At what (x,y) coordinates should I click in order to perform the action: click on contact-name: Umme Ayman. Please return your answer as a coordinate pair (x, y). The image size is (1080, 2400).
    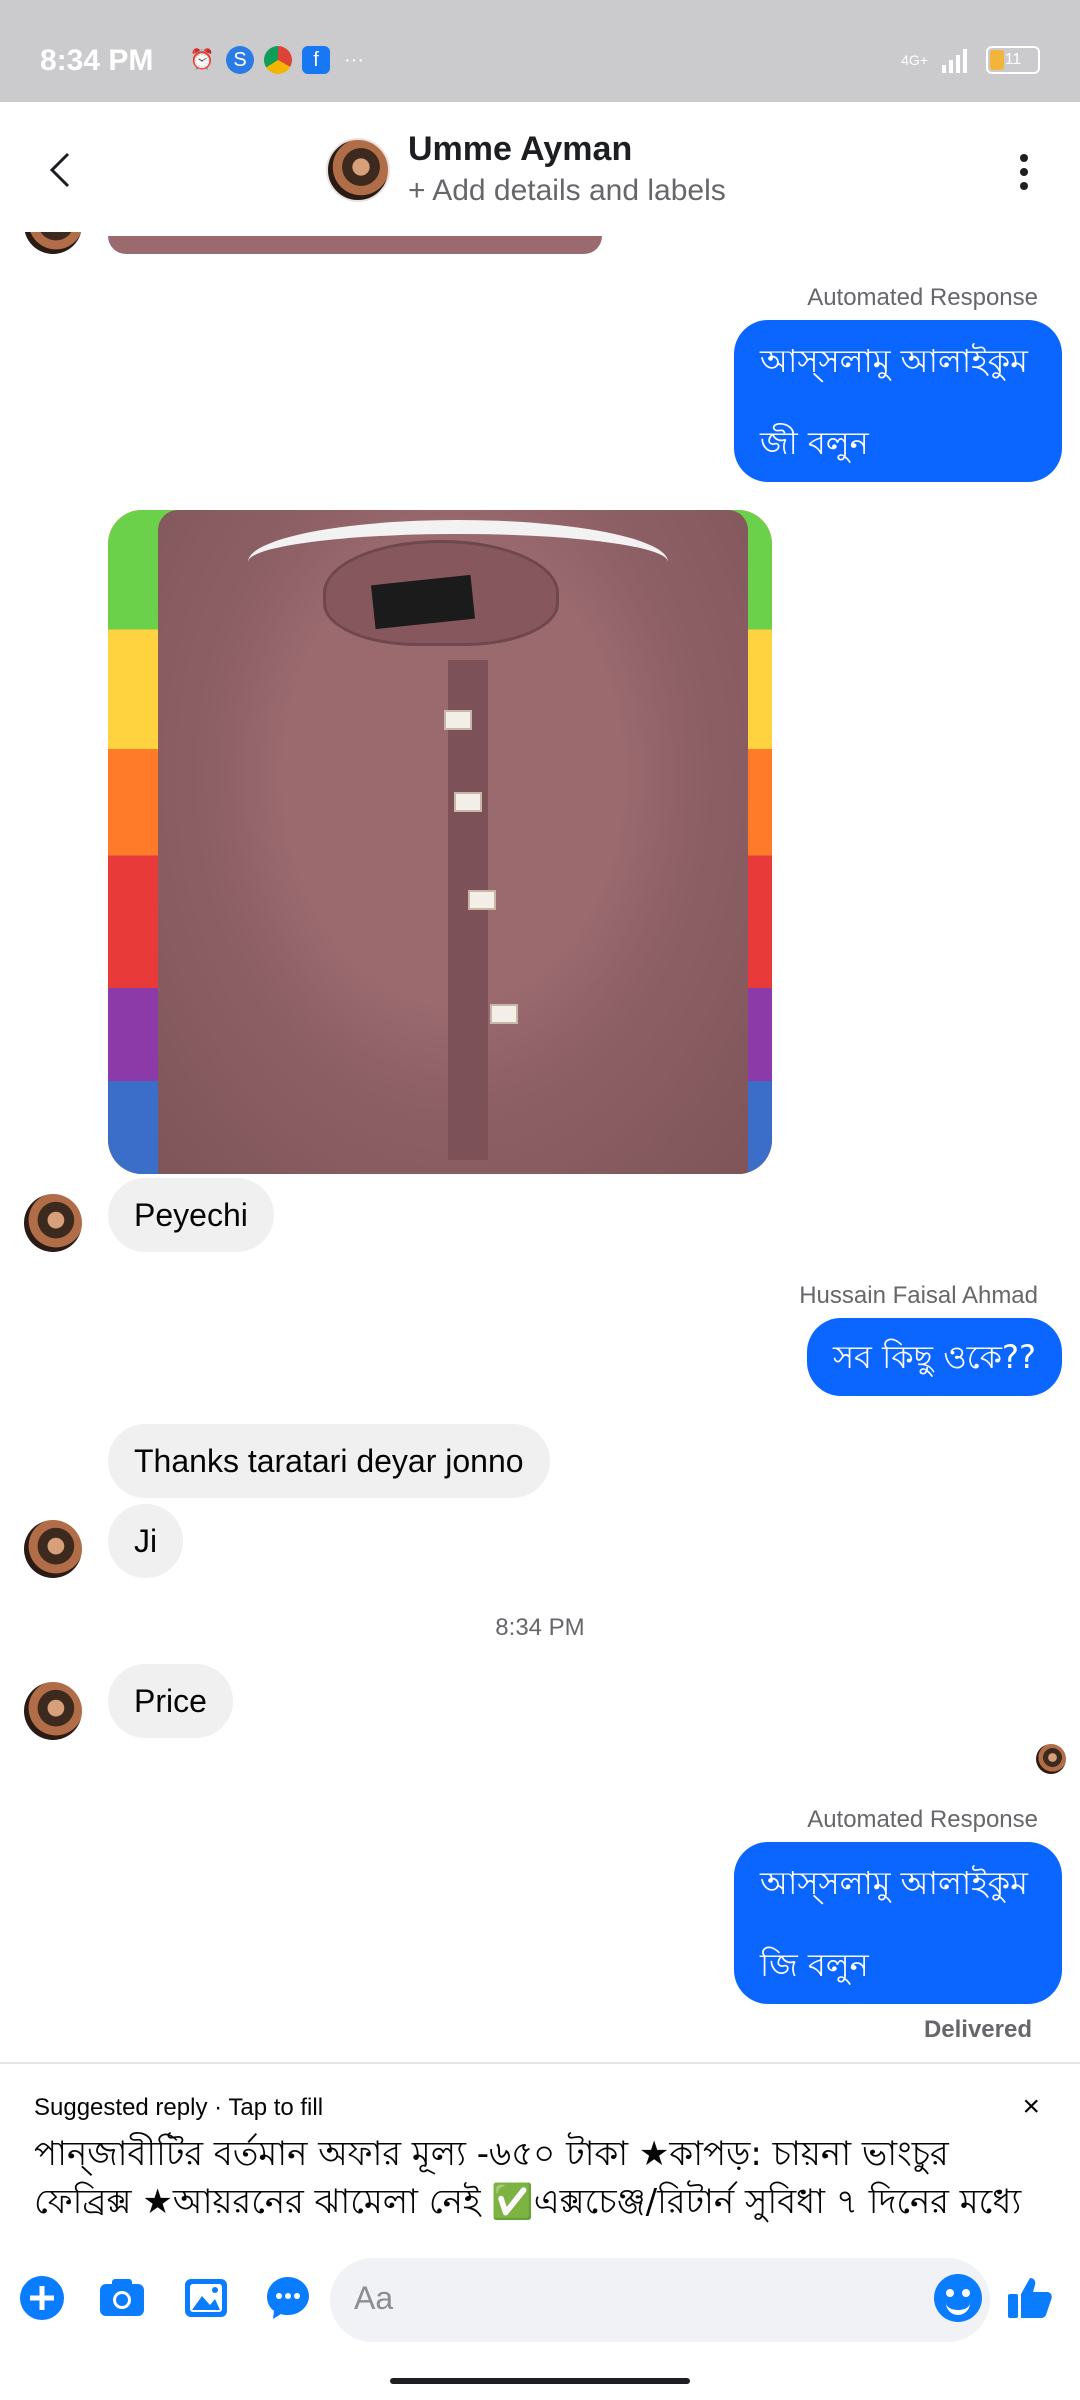
    Looking at the image, I should click on (520, 149).